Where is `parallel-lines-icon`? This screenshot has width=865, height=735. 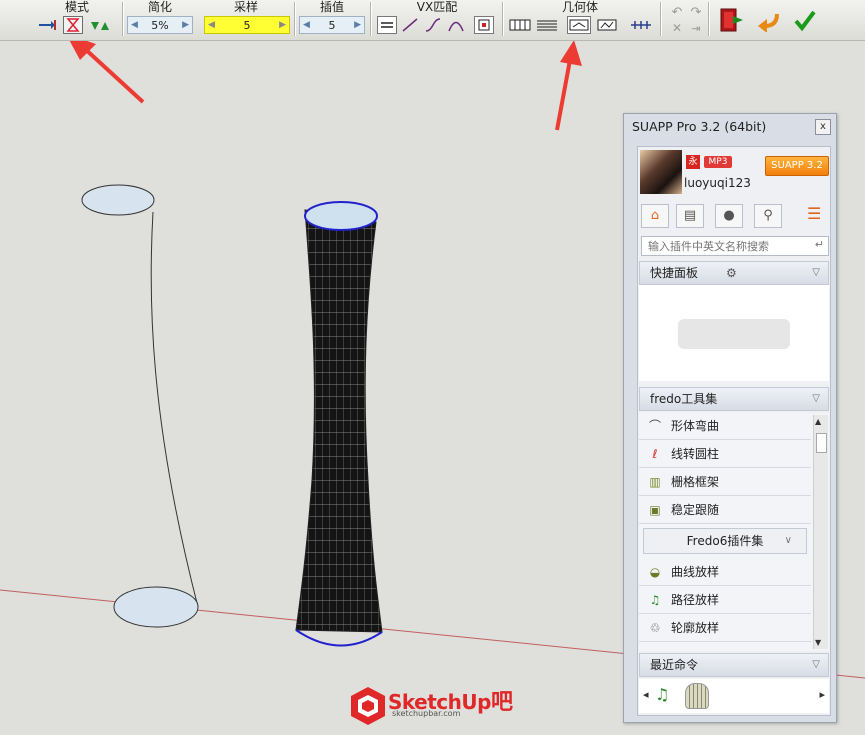
parallel-lines-icon is located at coordinates (387, 25).